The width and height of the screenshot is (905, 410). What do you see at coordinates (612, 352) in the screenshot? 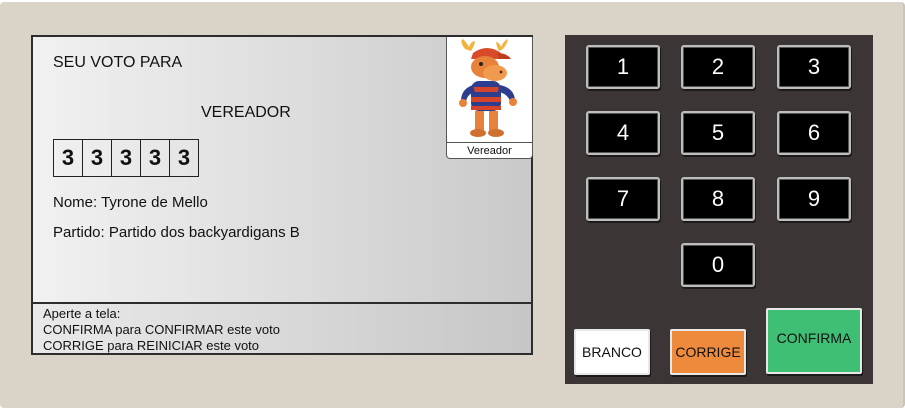
I see `branco-button: BRANCO` at bounding box center [612, 352].